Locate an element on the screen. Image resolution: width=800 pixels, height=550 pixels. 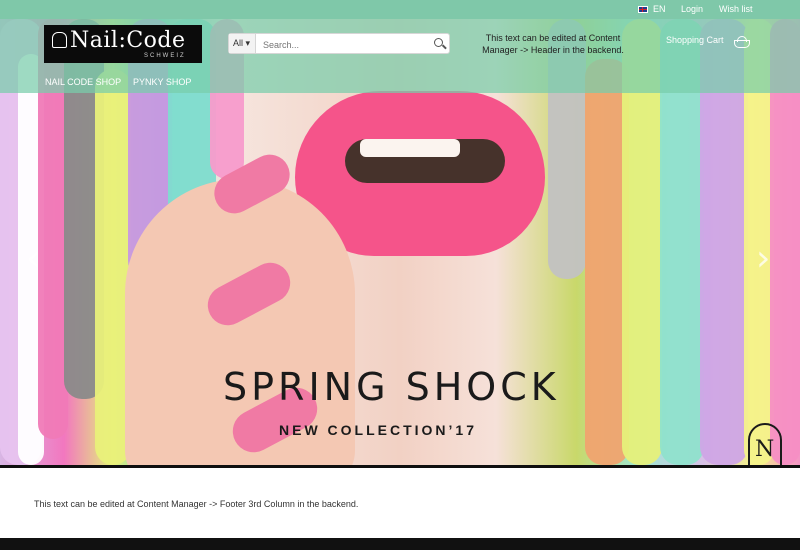
uk-flag-icon is located at coordinates (643, 9).